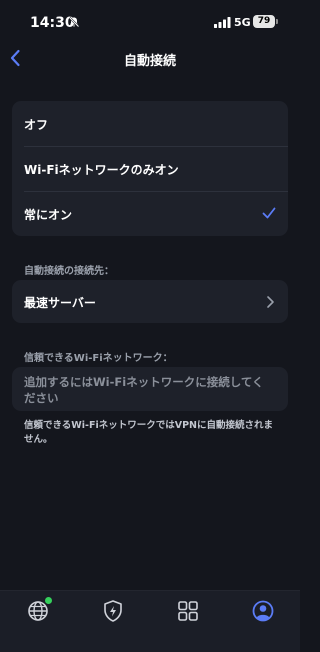 Image resolution: width=320 pixels, height=652 pixels. I want to click on status-bar: 14:30 5G 79, so click(150, 22).